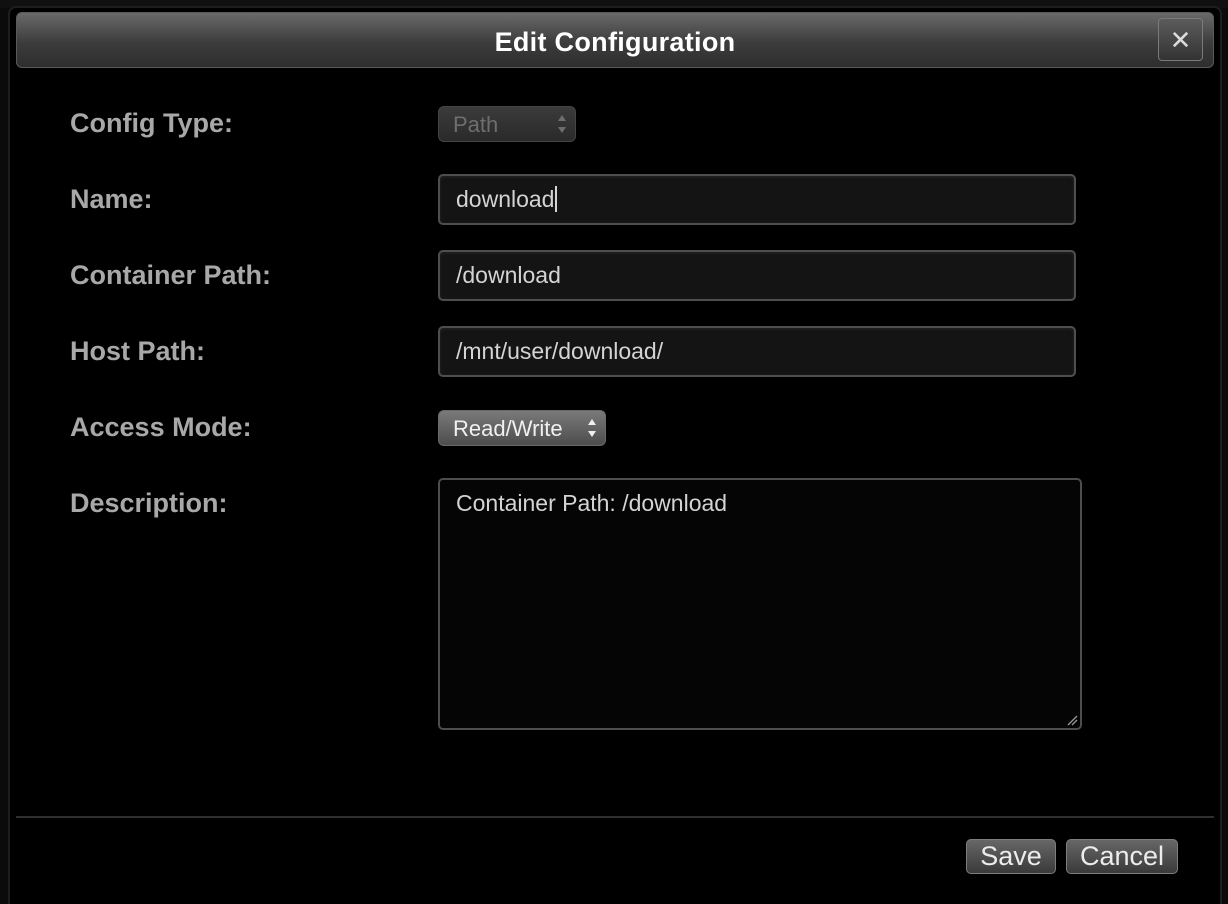 The width and height of the screenshot is (1228, 904). I want to click on config-type-select: Path, so click(507, 124).